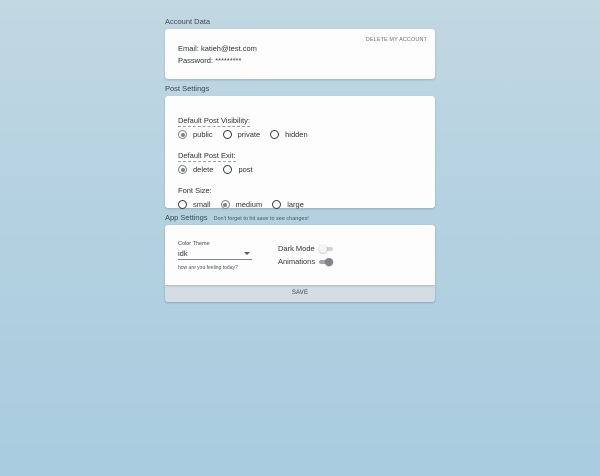  Describe the element at coordinates (188, 48) in the screenshot. I see `email-label: Email:` at that location.